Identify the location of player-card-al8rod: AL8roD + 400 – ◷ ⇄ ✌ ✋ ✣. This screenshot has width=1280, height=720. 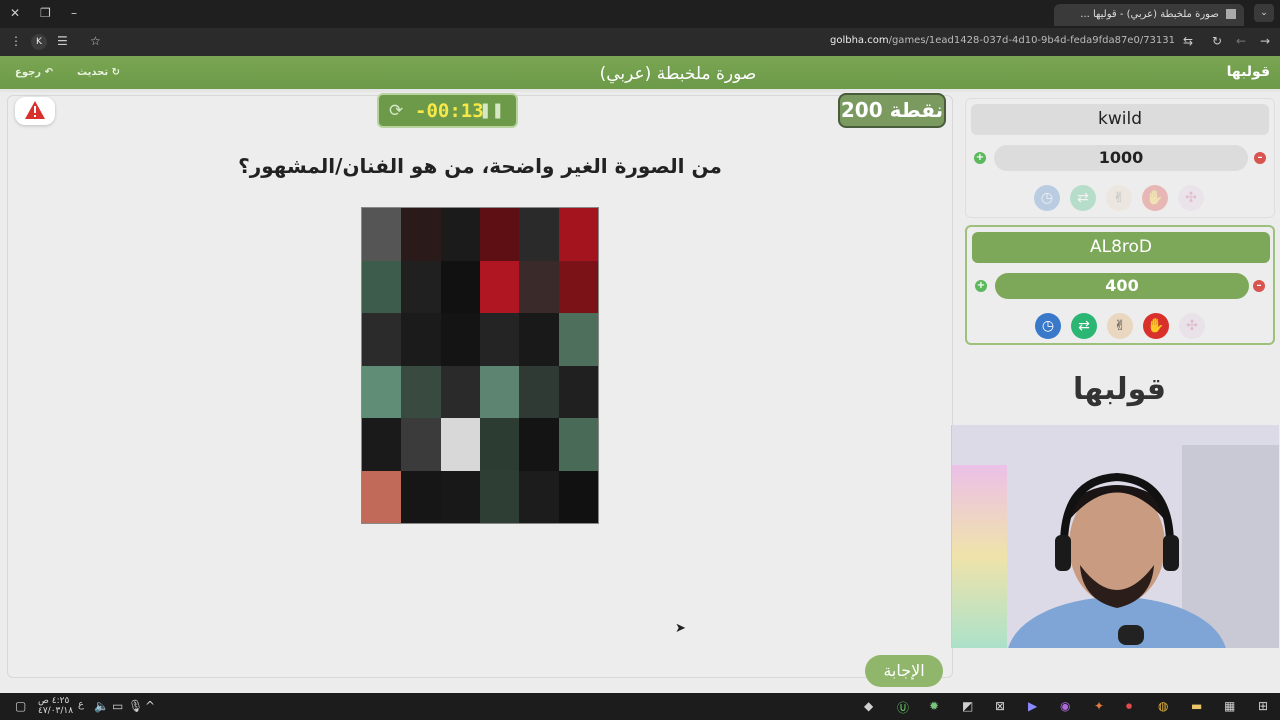
(1120, 285).